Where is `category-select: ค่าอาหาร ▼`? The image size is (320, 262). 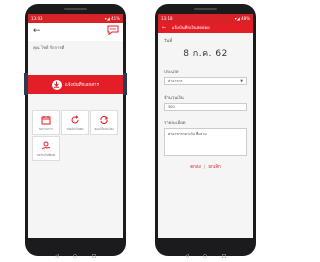
category-select: ค่าอาหาร ▼ is located at coordinates (205, 81).